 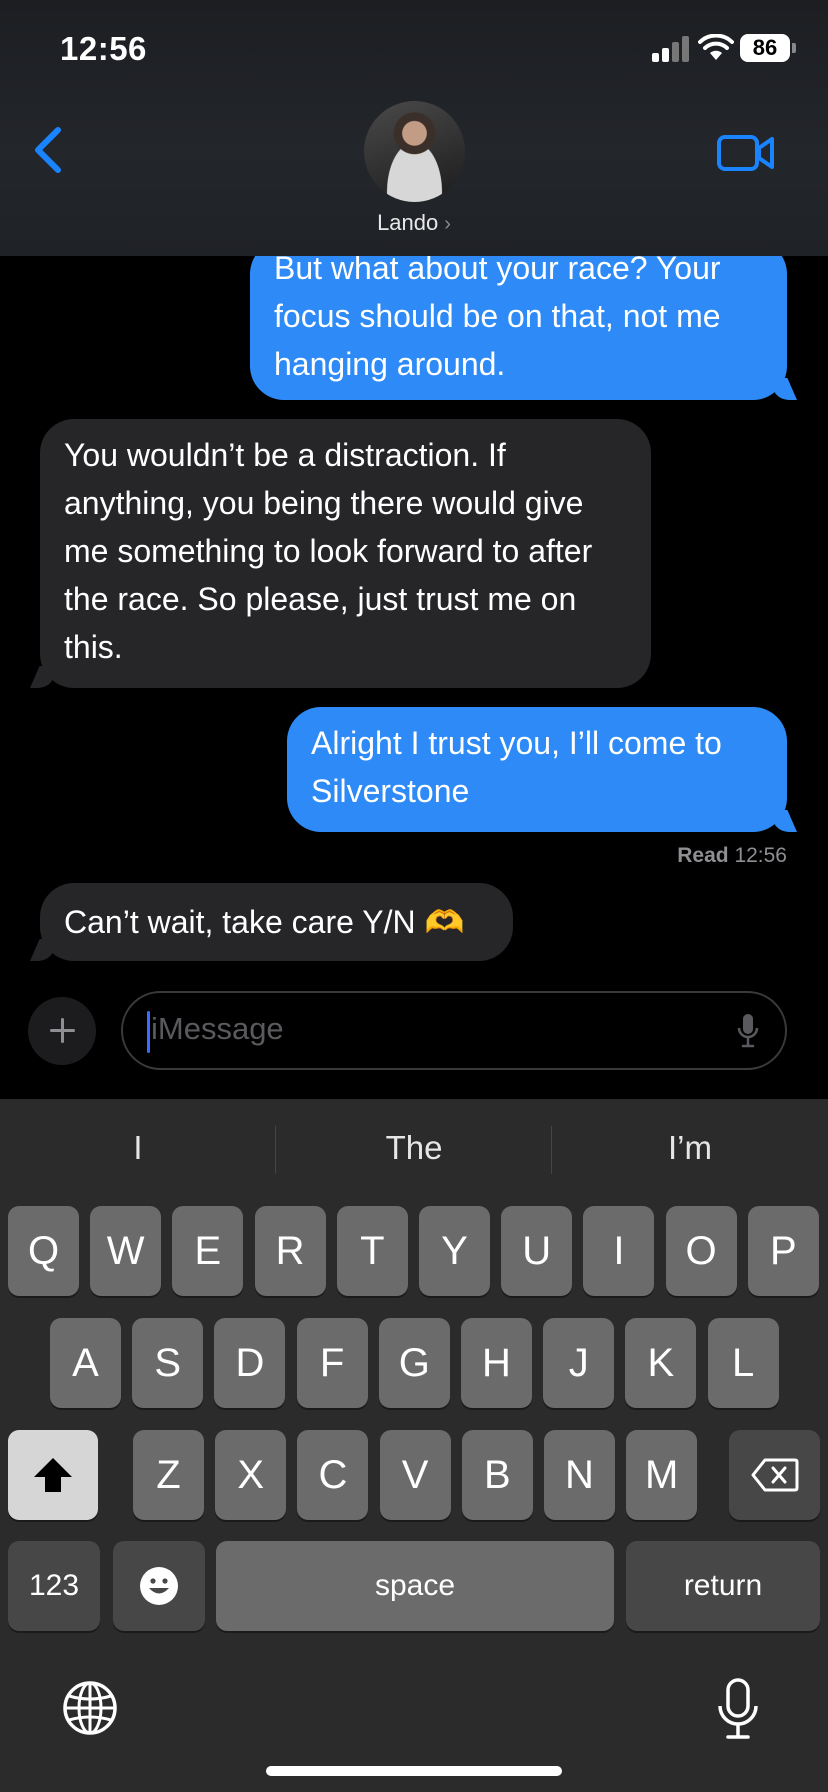 What do you see at coordinates (217, 1028) in the screenshot?
I see `input-placeholder: iMessage` at bounding box center [217, 1028].